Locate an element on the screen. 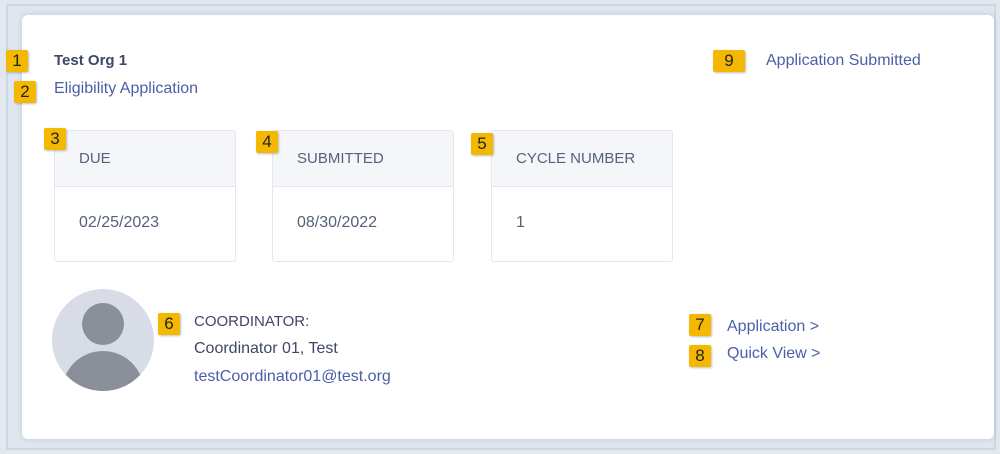  avatar-body is located at coordinates (103, 371).